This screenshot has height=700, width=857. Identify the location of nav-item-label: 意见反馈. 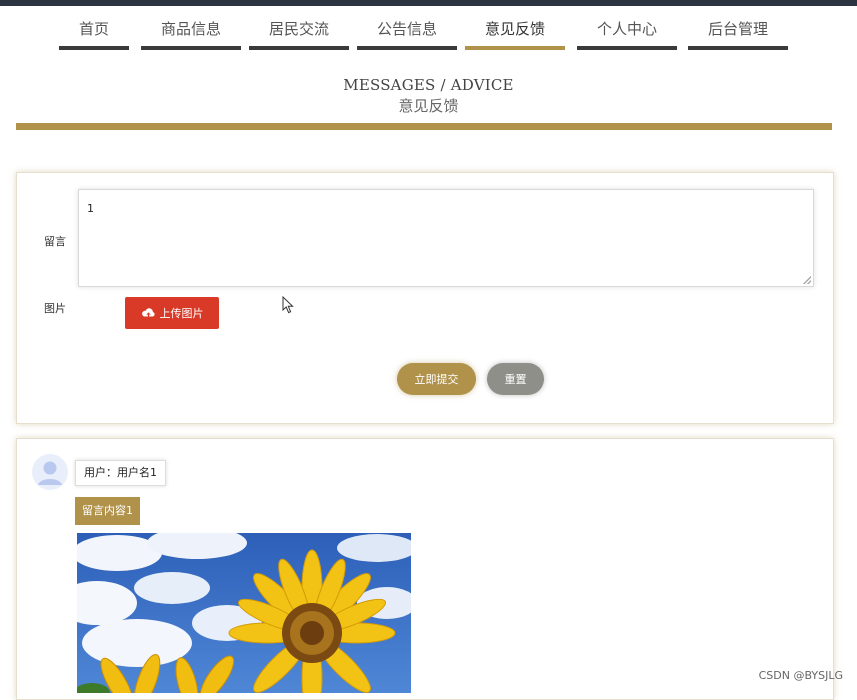
(514, 29).